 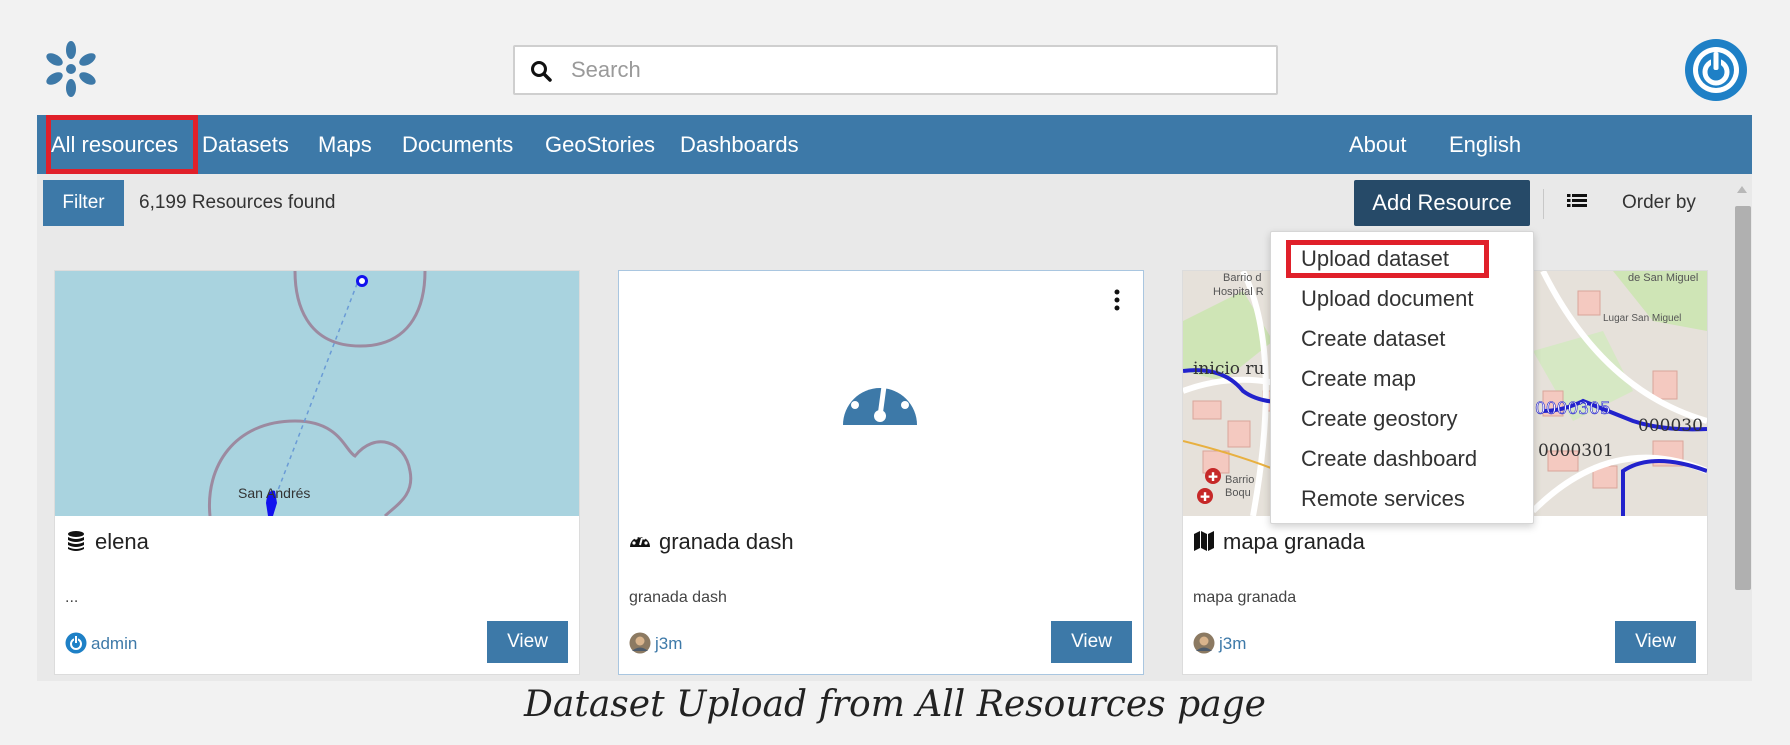 What do you see at coordinates (345, 144) in the screenshot?
I see `nav-maps: Maps` at bounding box center [345, 144].